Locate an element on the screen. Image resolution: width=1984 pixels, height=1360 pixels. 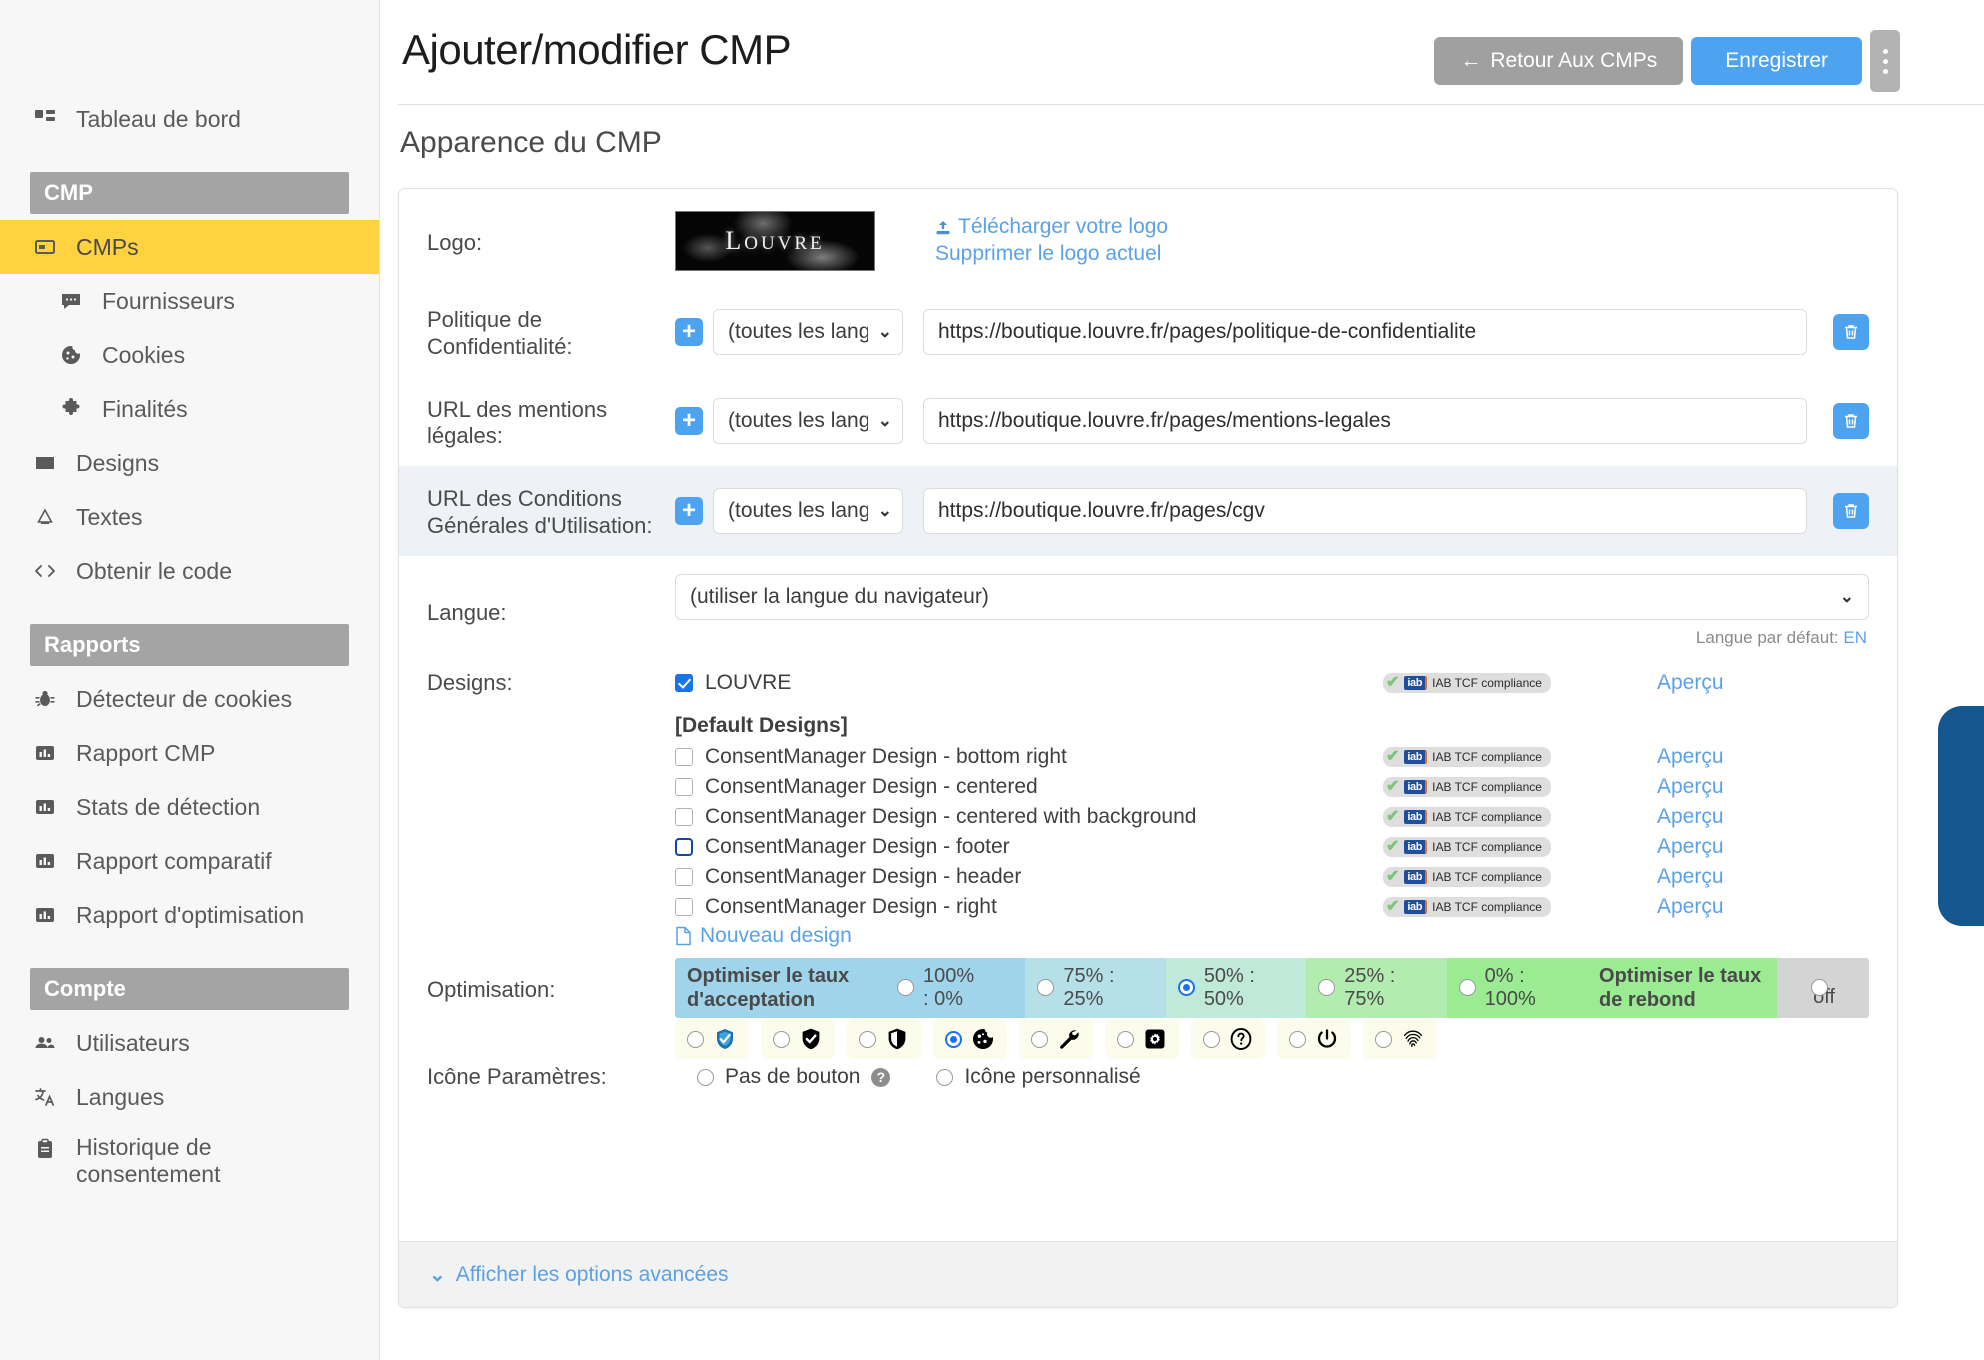
sidebar-item-label: Designs is located at coordinates (118, 462).